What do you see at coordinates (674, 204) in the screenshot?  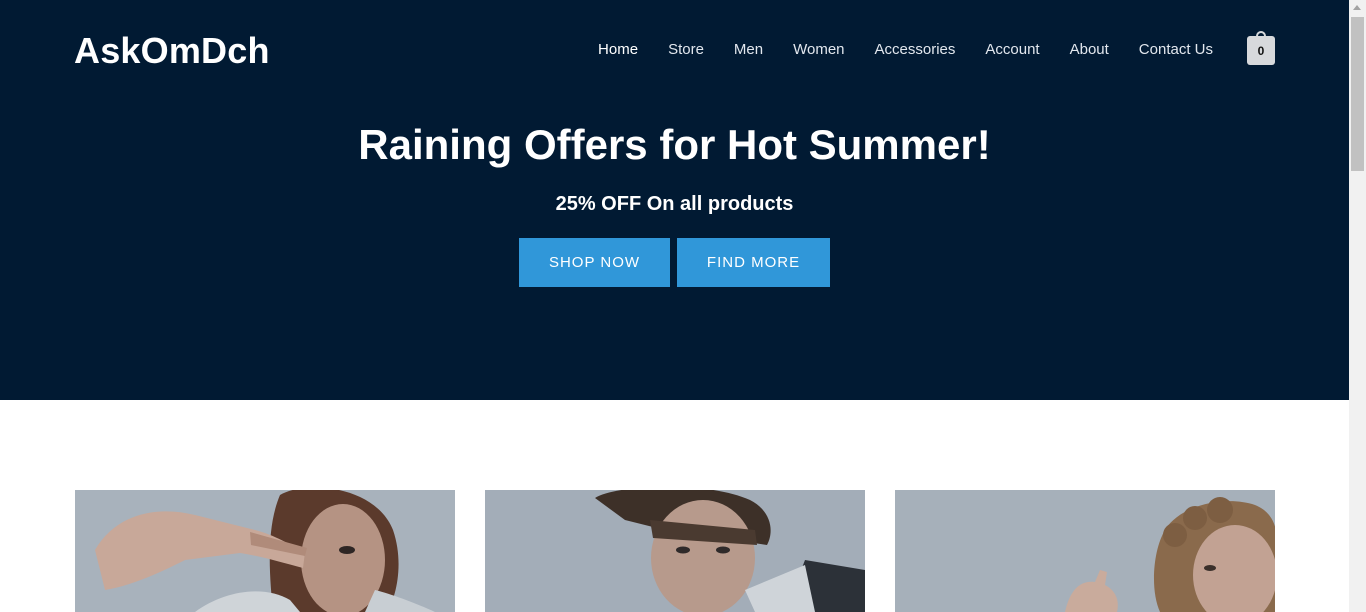 I see `hero-subtitle: 25% OFF On all products` at bounding box center [674, 204].